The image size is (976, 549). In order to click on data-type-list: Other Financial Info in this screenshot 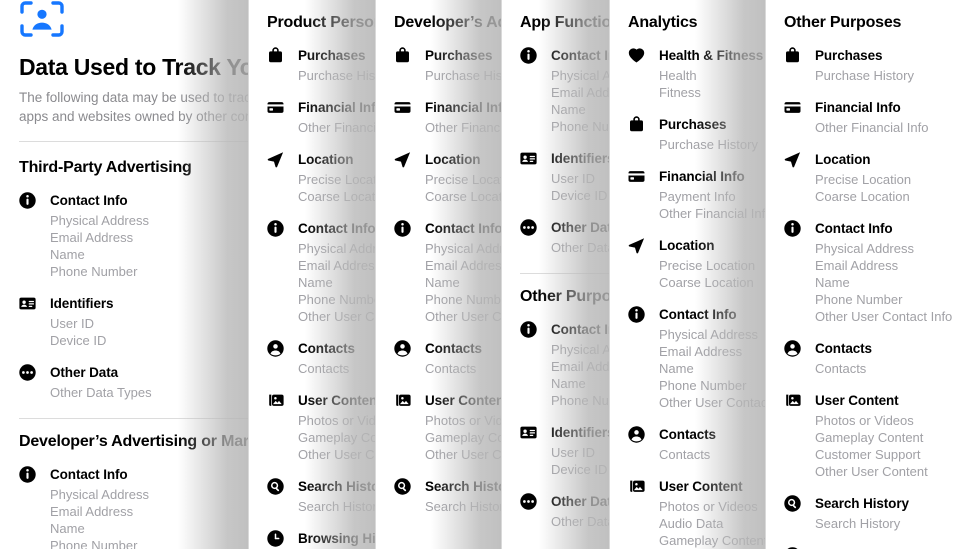, I will do `click(895, 127)`.